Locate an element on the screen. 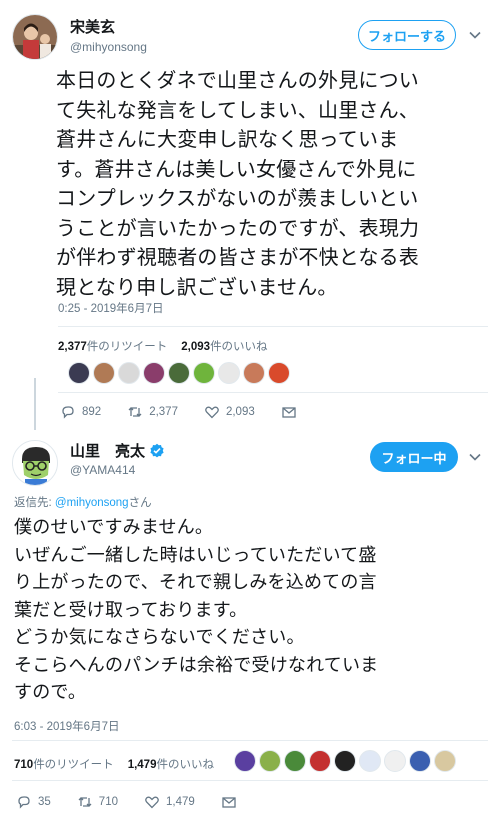  tweet-text-line: て失礼な発言をしてしまい、山里さん、 is located at coordinates (237, 109).